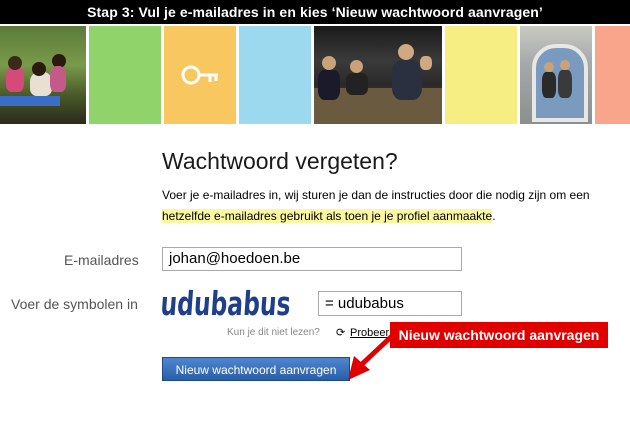 This screenshot has height=423, width=630. I want to click on captcha-input: = udubabus, so click(390, 303).